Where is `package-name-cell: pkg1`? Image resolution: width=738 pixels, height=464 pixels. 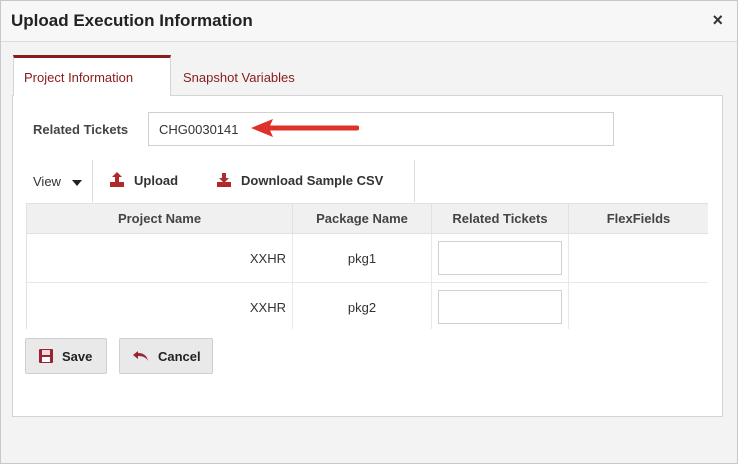 package-name-cell: pkg1 is located at coordinates (362, 258).